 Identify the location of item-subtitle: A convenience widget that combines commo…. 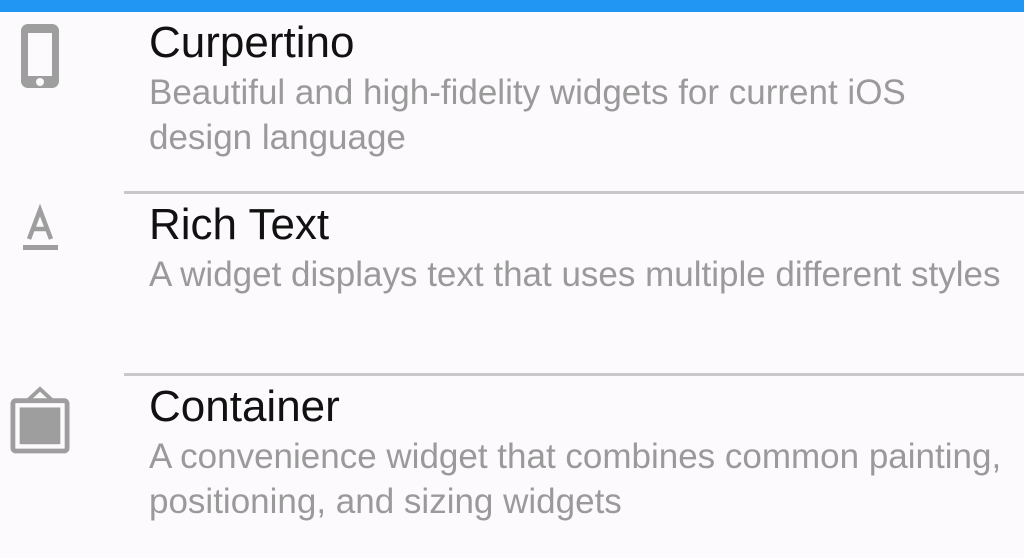
(575, 479).